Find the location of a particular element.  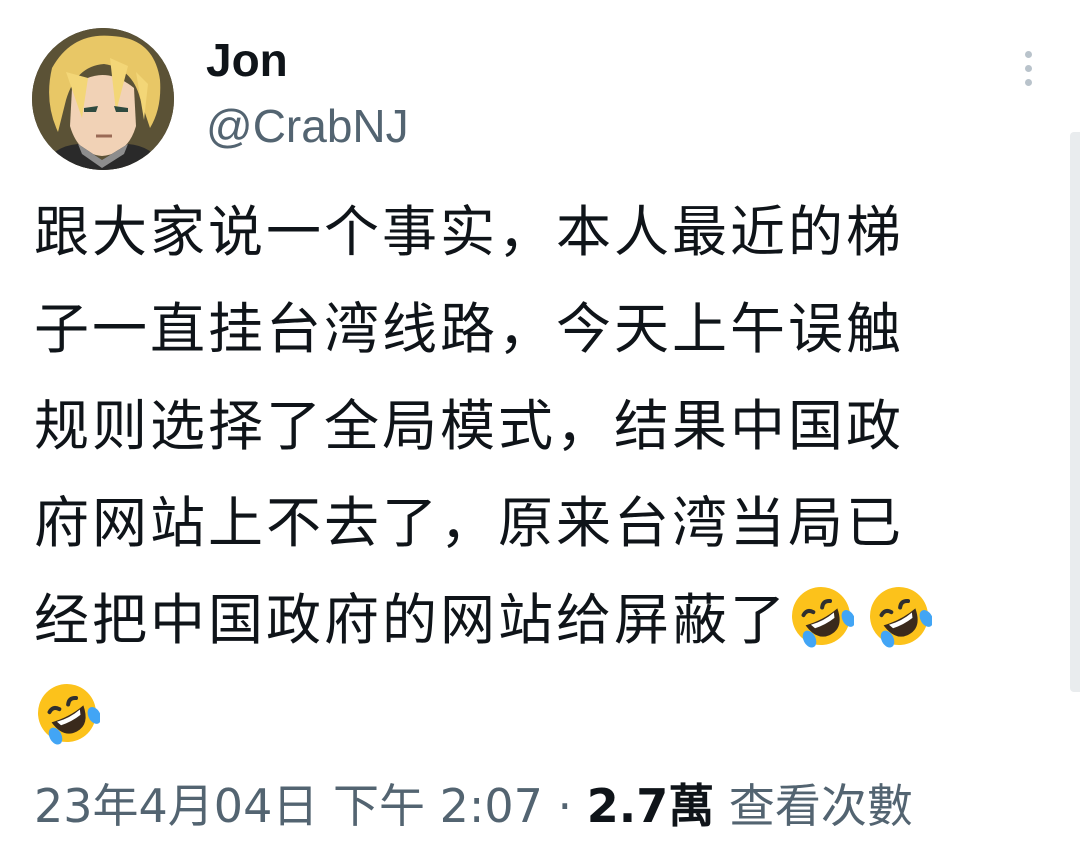

tweet-text-line: 子一直挂台湾线路，今天上午误触 is located at coordinates (469, 329).